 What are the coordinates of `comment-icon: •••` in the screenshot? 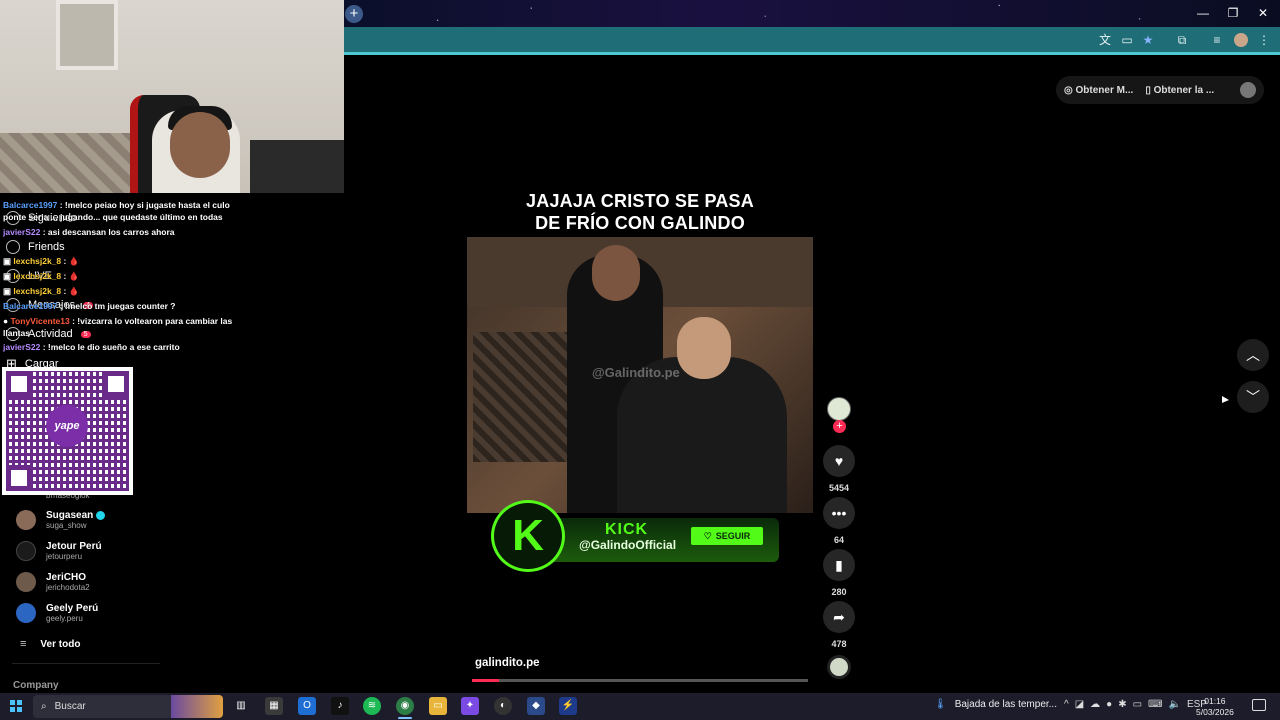 It's located at (839, 513).